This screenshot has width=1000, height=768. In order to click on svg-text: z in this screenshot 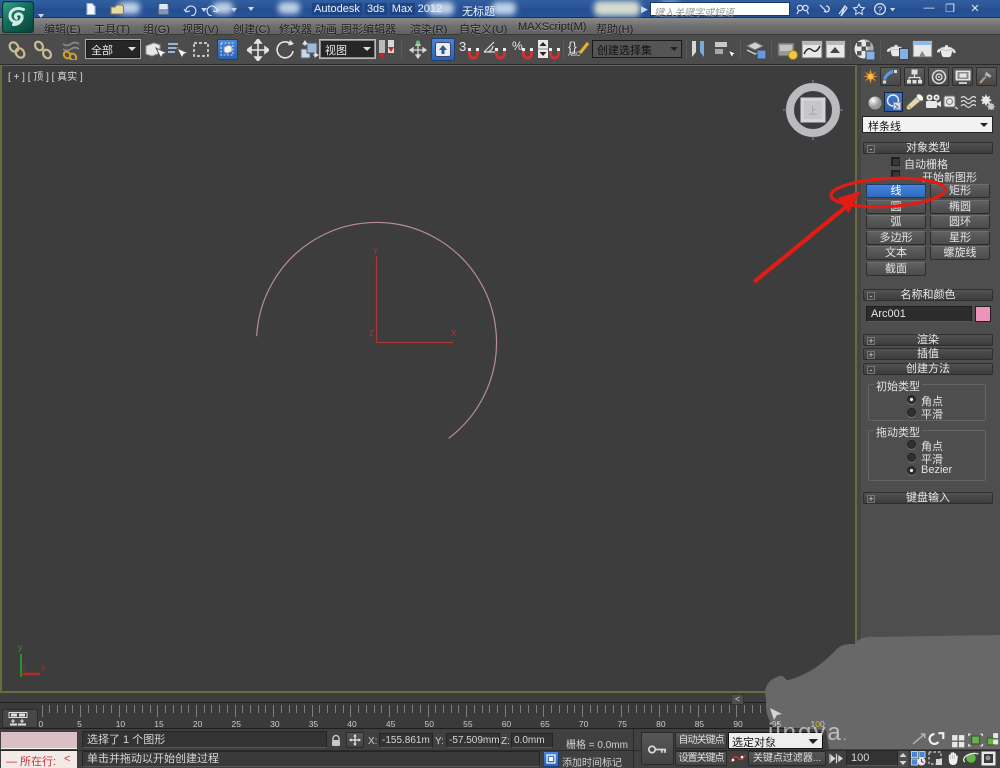, I will do `click(24, 667)`.